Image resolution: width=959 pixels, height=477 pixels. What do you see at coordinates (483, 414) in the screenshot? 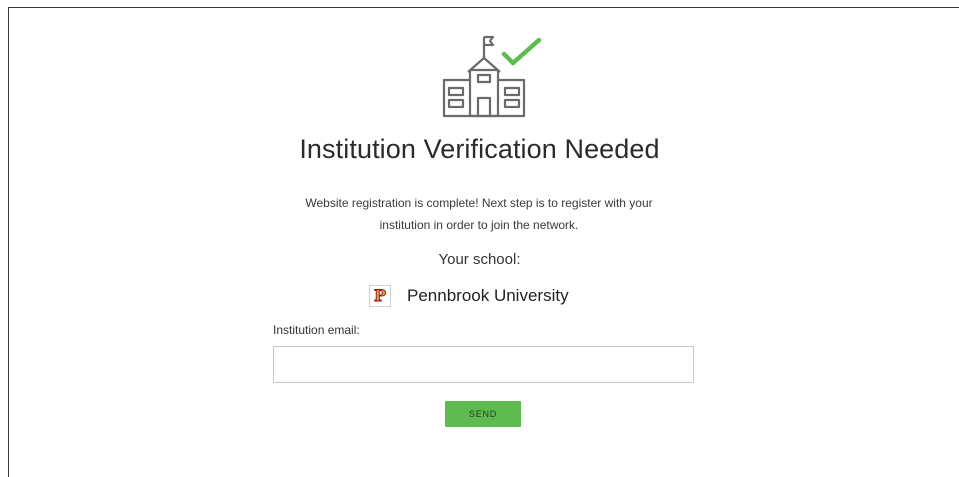
I see `send-button: SEND` at bounding box center [483, 414].